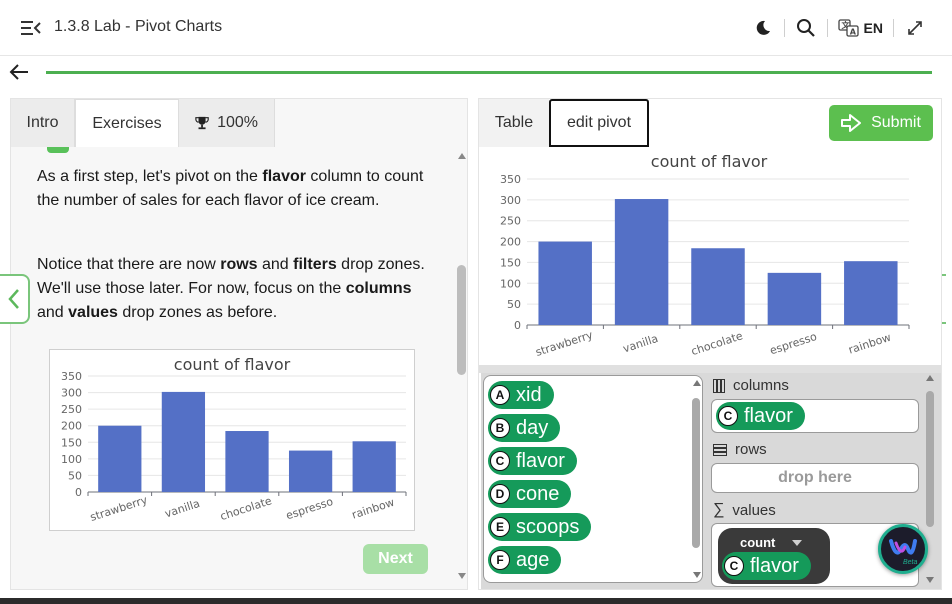  Describe the element at coordinates (851, 123) in the screenshot. I see `submit-arrow-icon` at that location.